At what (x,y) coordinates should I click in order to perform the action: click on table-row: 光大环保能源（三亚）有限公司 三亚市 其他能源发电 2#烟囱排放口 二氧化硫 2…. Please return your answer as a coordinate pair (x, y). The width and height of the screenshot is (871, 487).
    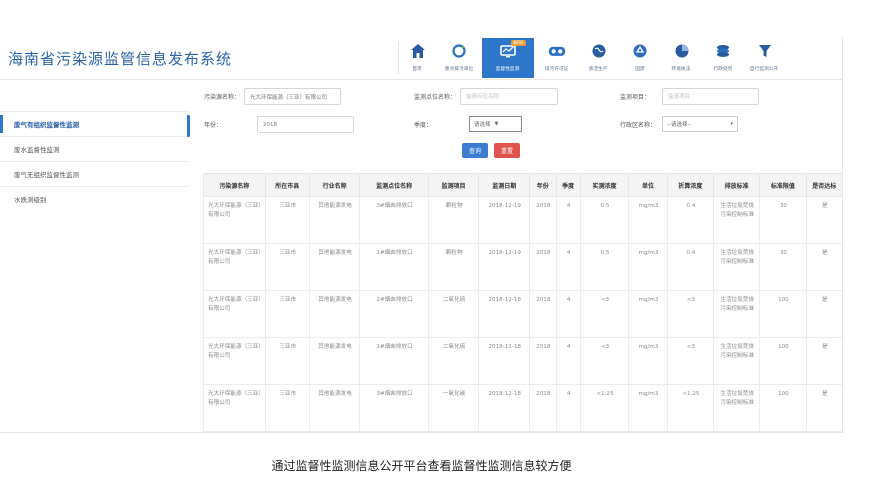
    Looking at the image, I should click on (522, 314).